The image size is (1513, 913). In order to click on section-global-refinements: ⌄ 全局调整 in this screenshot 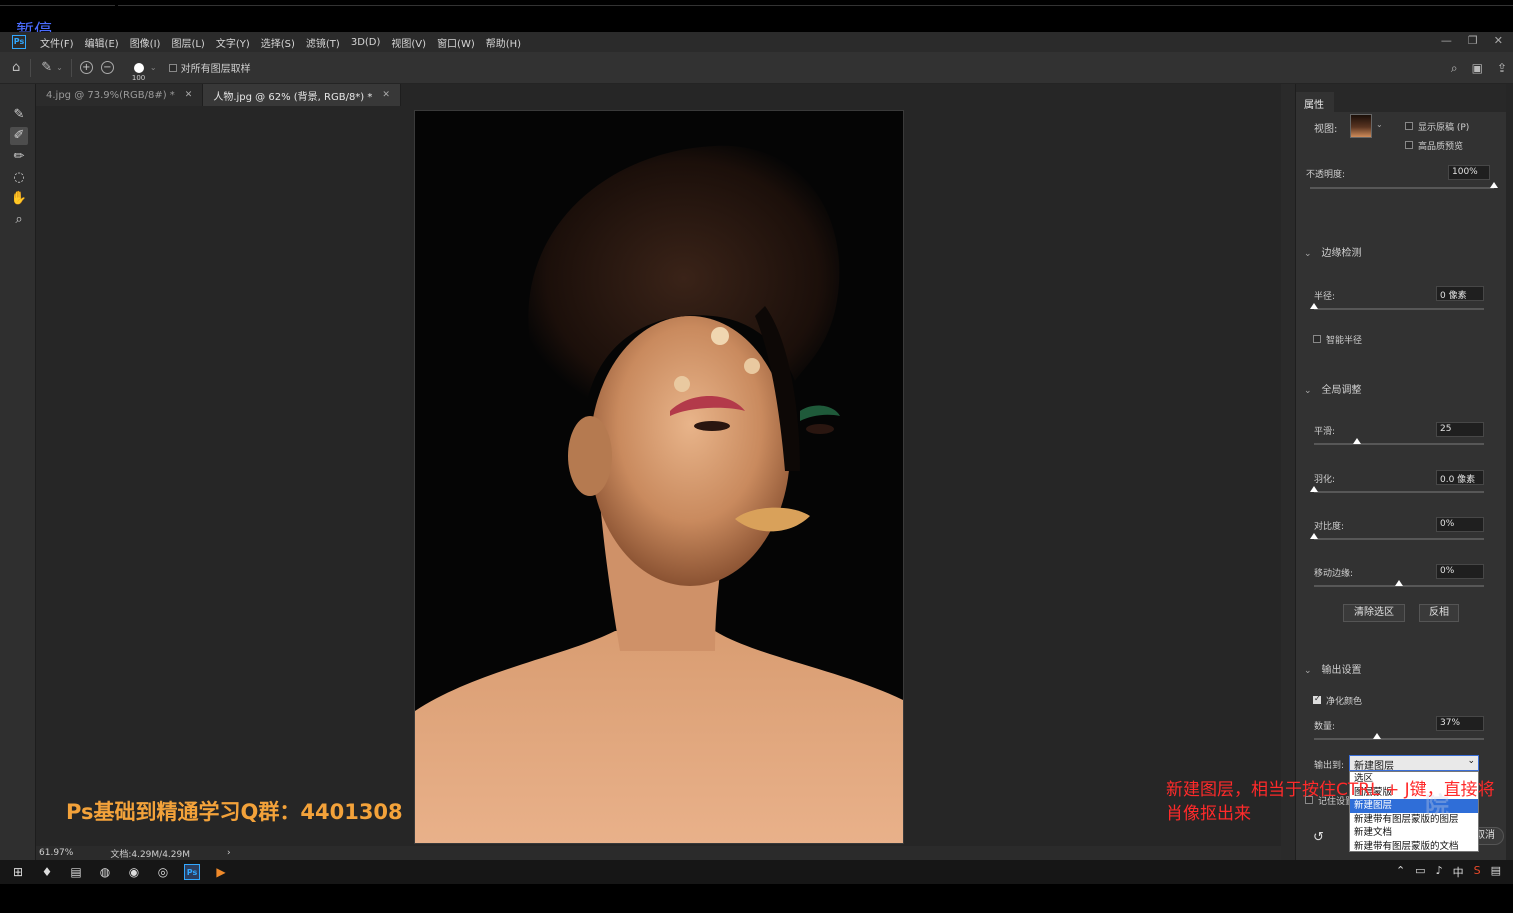, I will do `click(1333, 388)`.